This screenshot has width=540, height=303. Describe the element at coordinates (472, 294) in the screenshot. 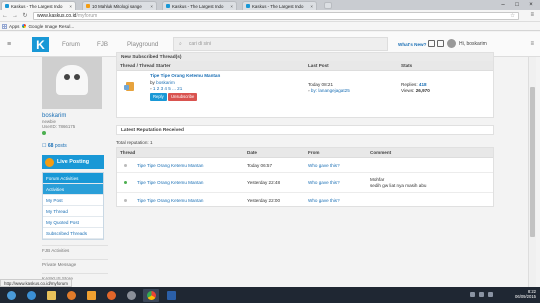

I see `network-icon` at that location.